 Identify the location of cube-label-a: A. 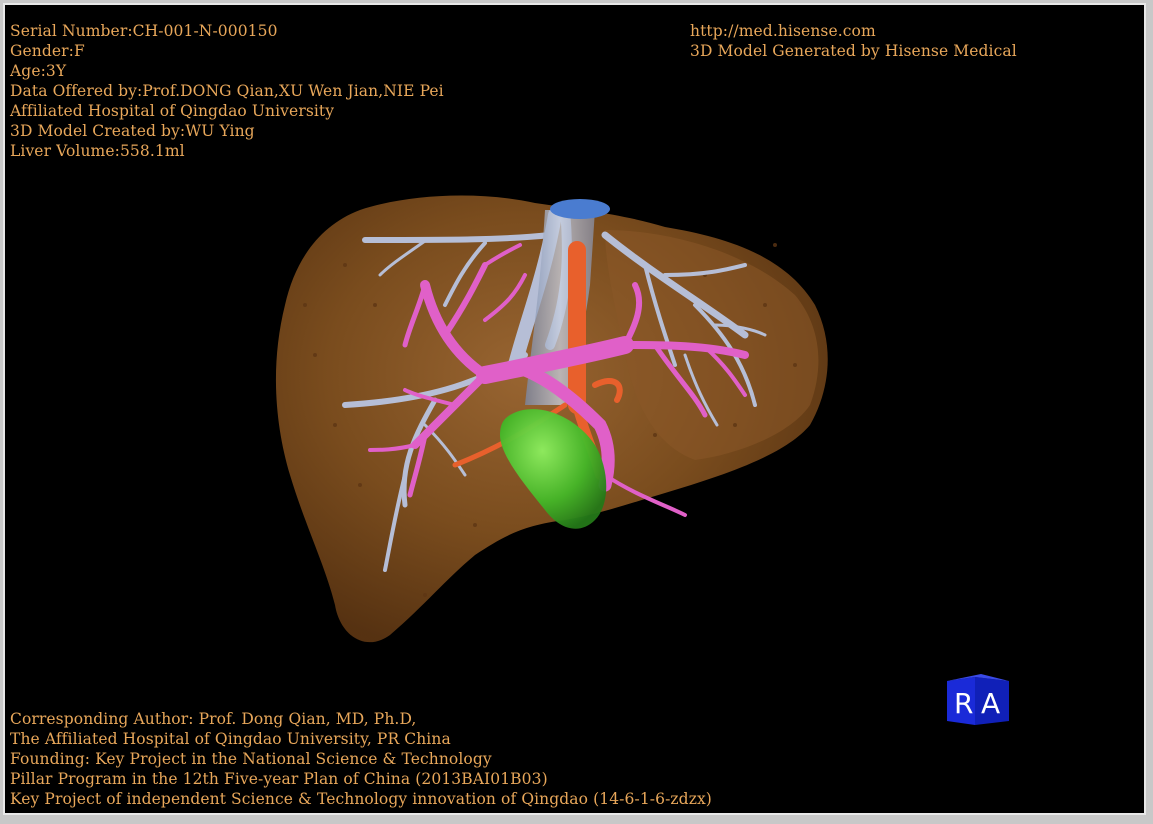
(990, 703).